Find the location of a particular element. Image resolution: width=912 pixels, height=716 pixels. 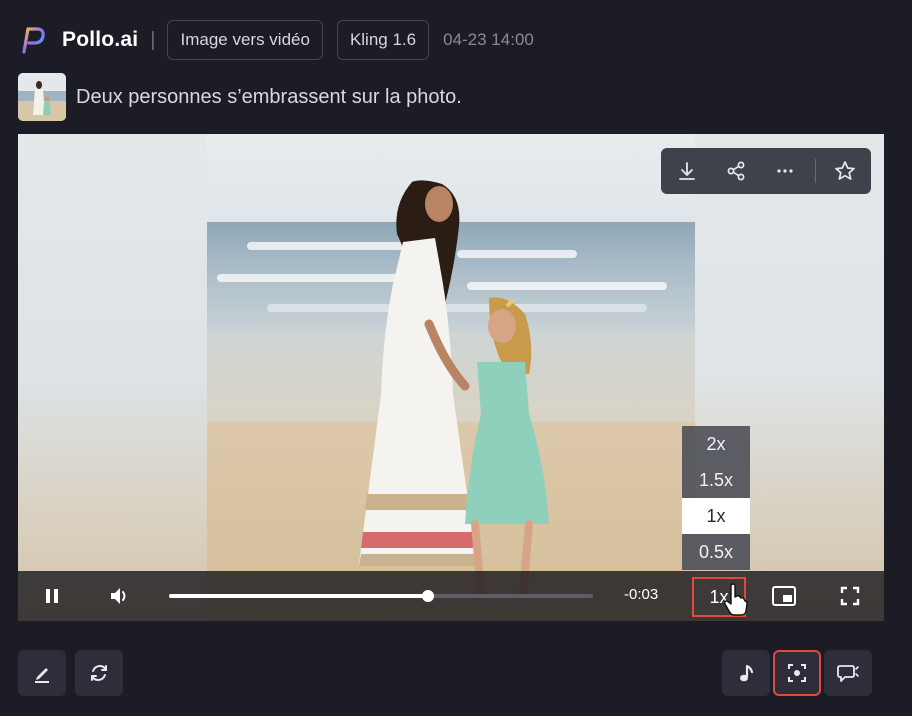

share-icon is located at coordinates (736, 171).